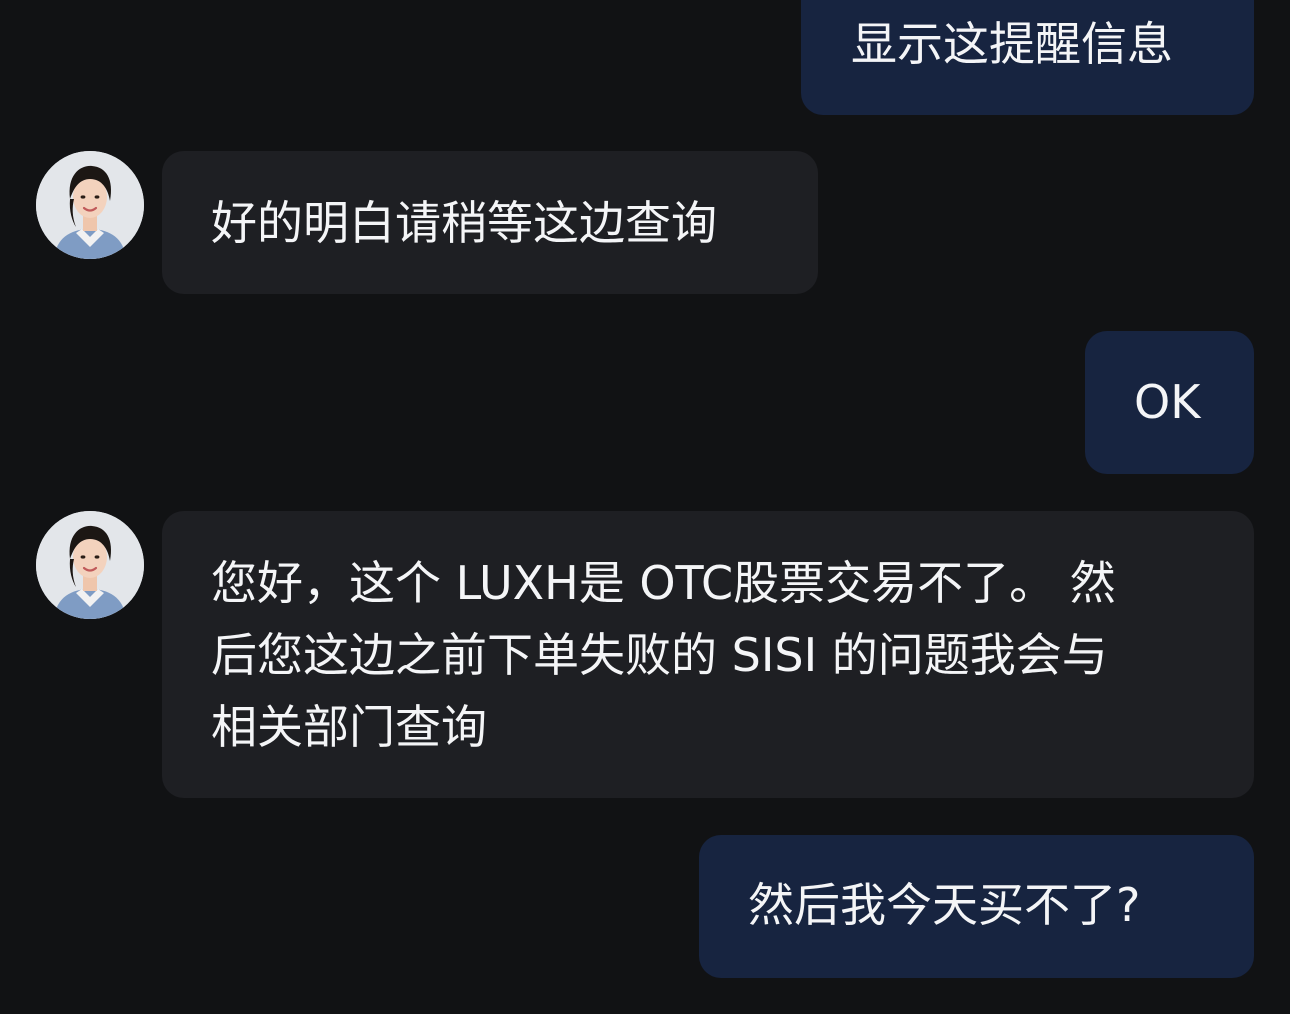  I want to click on message-text: OK, so click(1167, 402).